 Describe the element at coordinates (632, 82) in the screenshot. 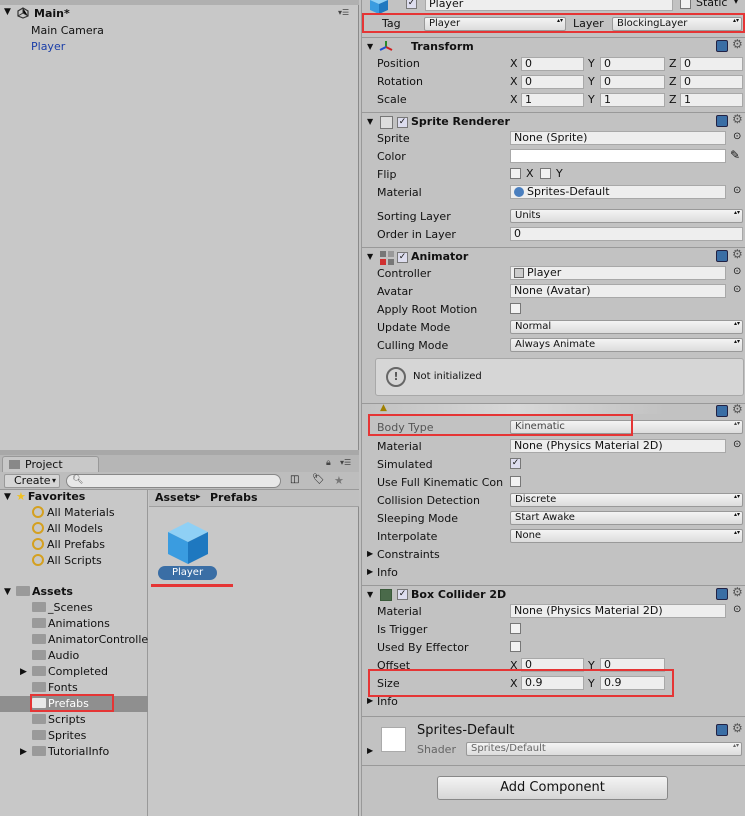

I see `rotation-y-field: 0` at that location.